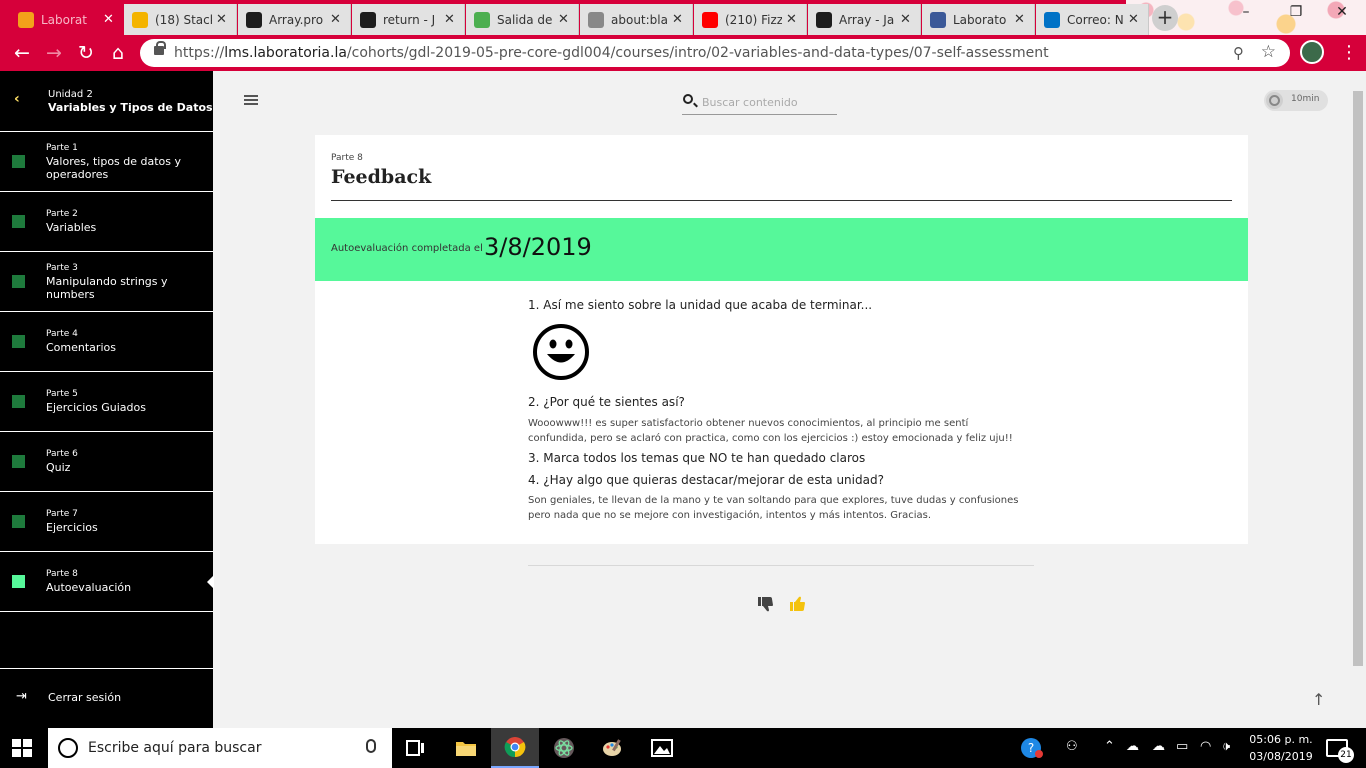 Image resolution: width=1366 pixels, height=768 pixels. What do you see at coordinates (114, 168) in the screenshot?
I see `part-title: Valores, tipos de datos y operadores` at bounding box center [114, 168].